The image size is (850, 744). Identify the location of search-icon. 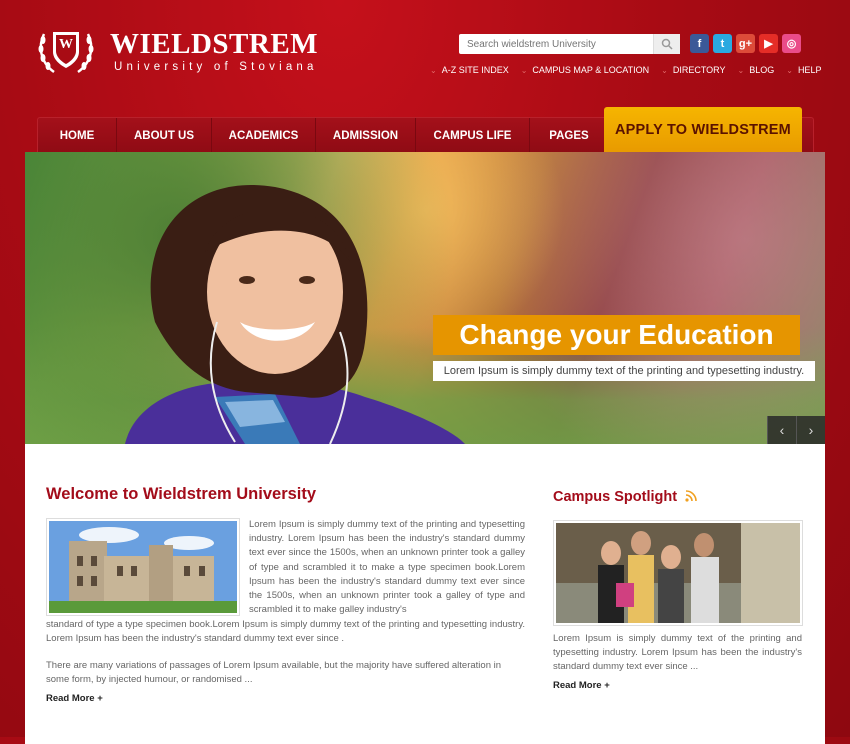
(667, 44).